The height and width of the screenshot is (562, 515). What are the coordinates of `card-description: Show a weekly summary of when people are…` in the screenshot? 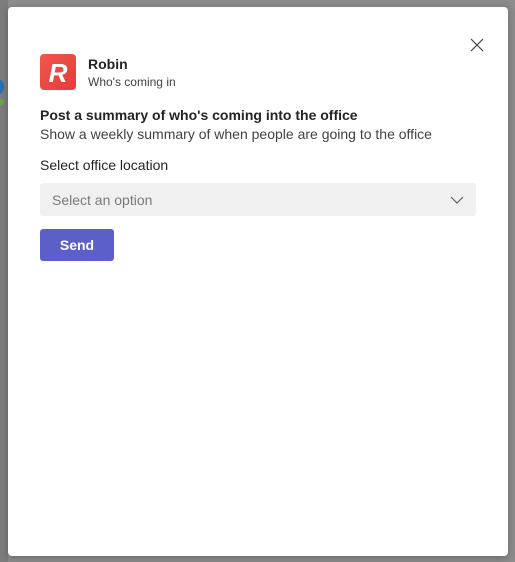 It's located at (236, 134).